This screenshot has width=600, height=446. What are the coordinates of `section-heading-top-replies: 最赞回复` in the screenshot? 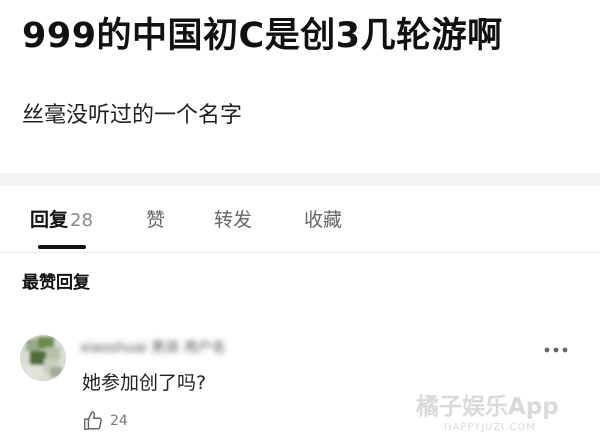 It's located at (56, 283).